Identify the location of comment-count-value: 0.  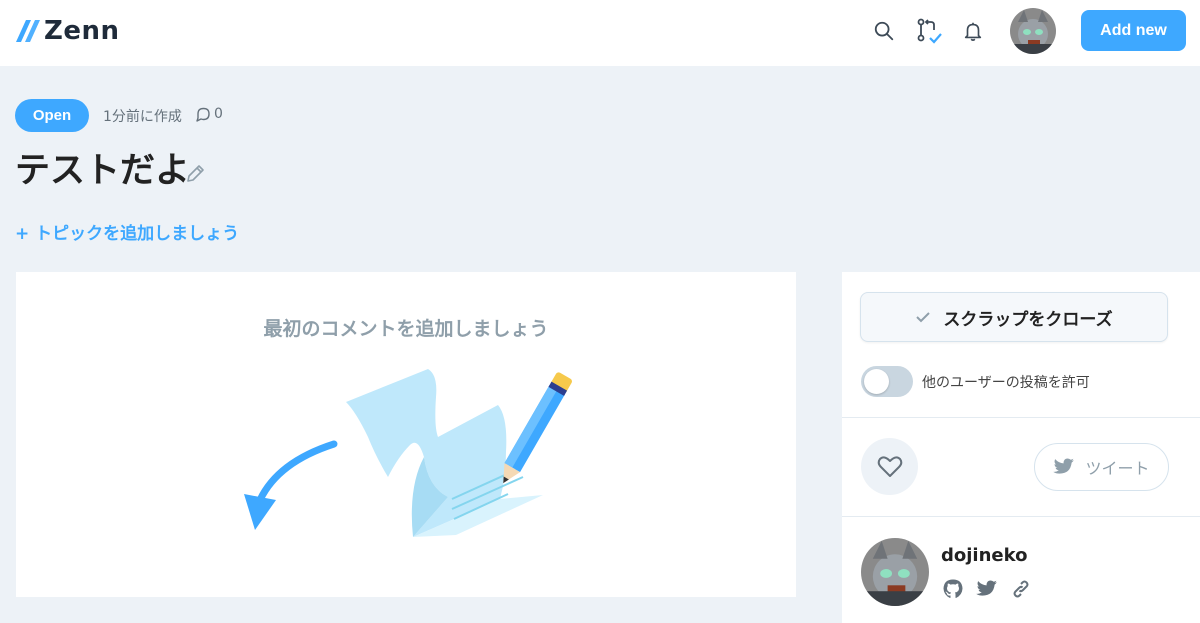
(218, 114).